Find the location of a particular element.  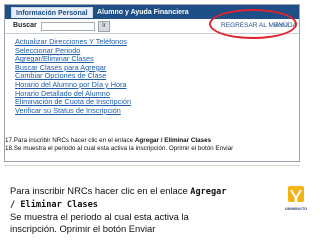

step-link-name: Agregar / Eliminar Clases is located at coordinates (173, 140).